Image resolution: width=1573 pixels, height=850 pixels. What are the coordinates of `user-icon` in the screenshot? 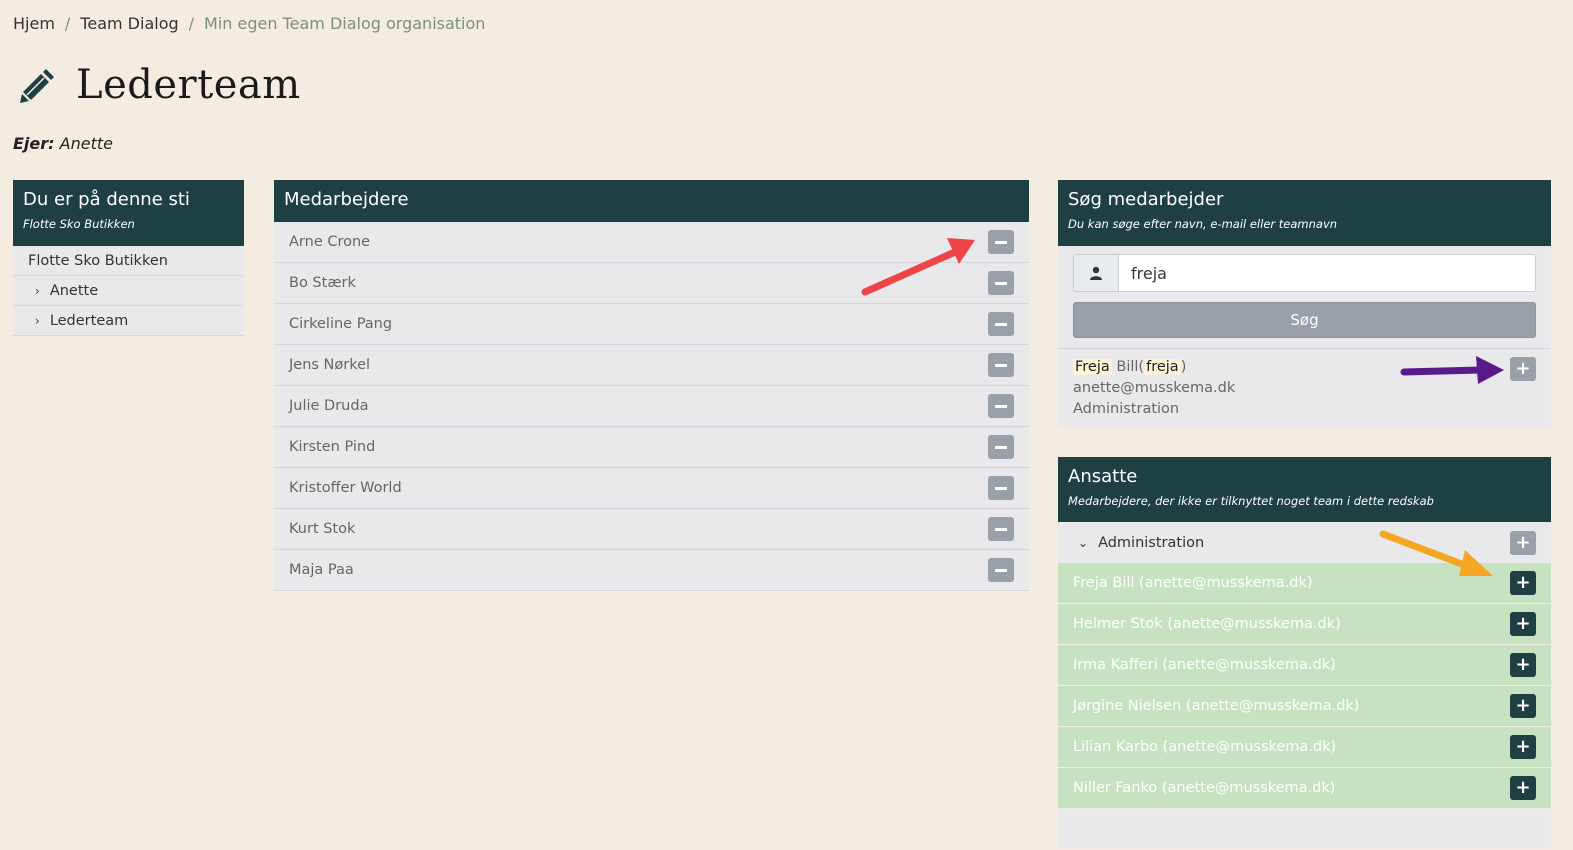 It's located at (1096, 273).